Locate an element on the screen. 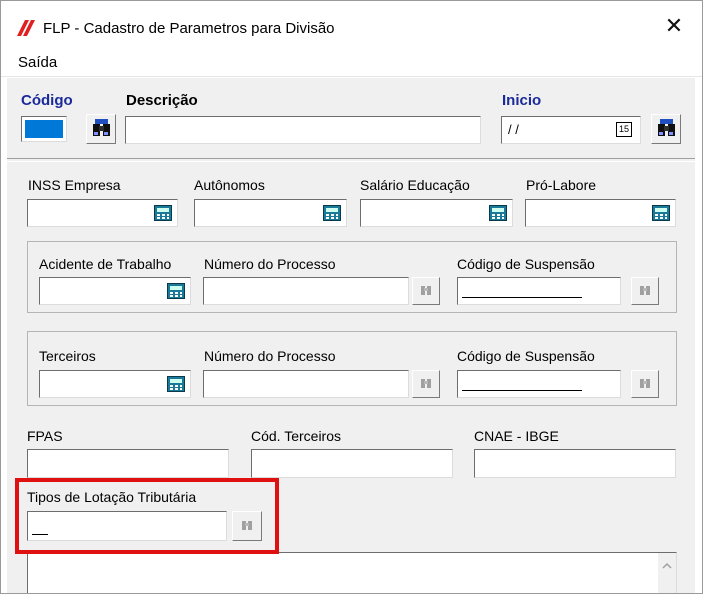 The width and height of the screenshot is (703, 594). codigo-label: Código is located at coordinates (47, 100).